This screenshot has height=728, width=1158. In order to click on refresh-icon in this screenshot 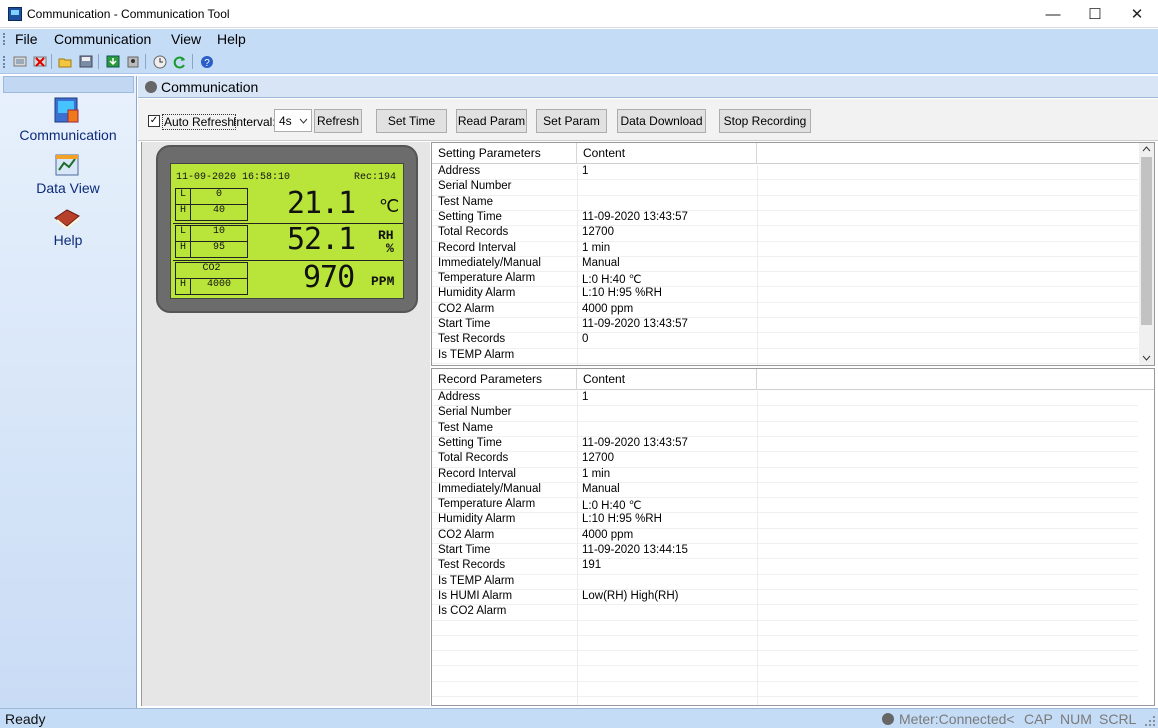, I will do `click(179, 61)`.